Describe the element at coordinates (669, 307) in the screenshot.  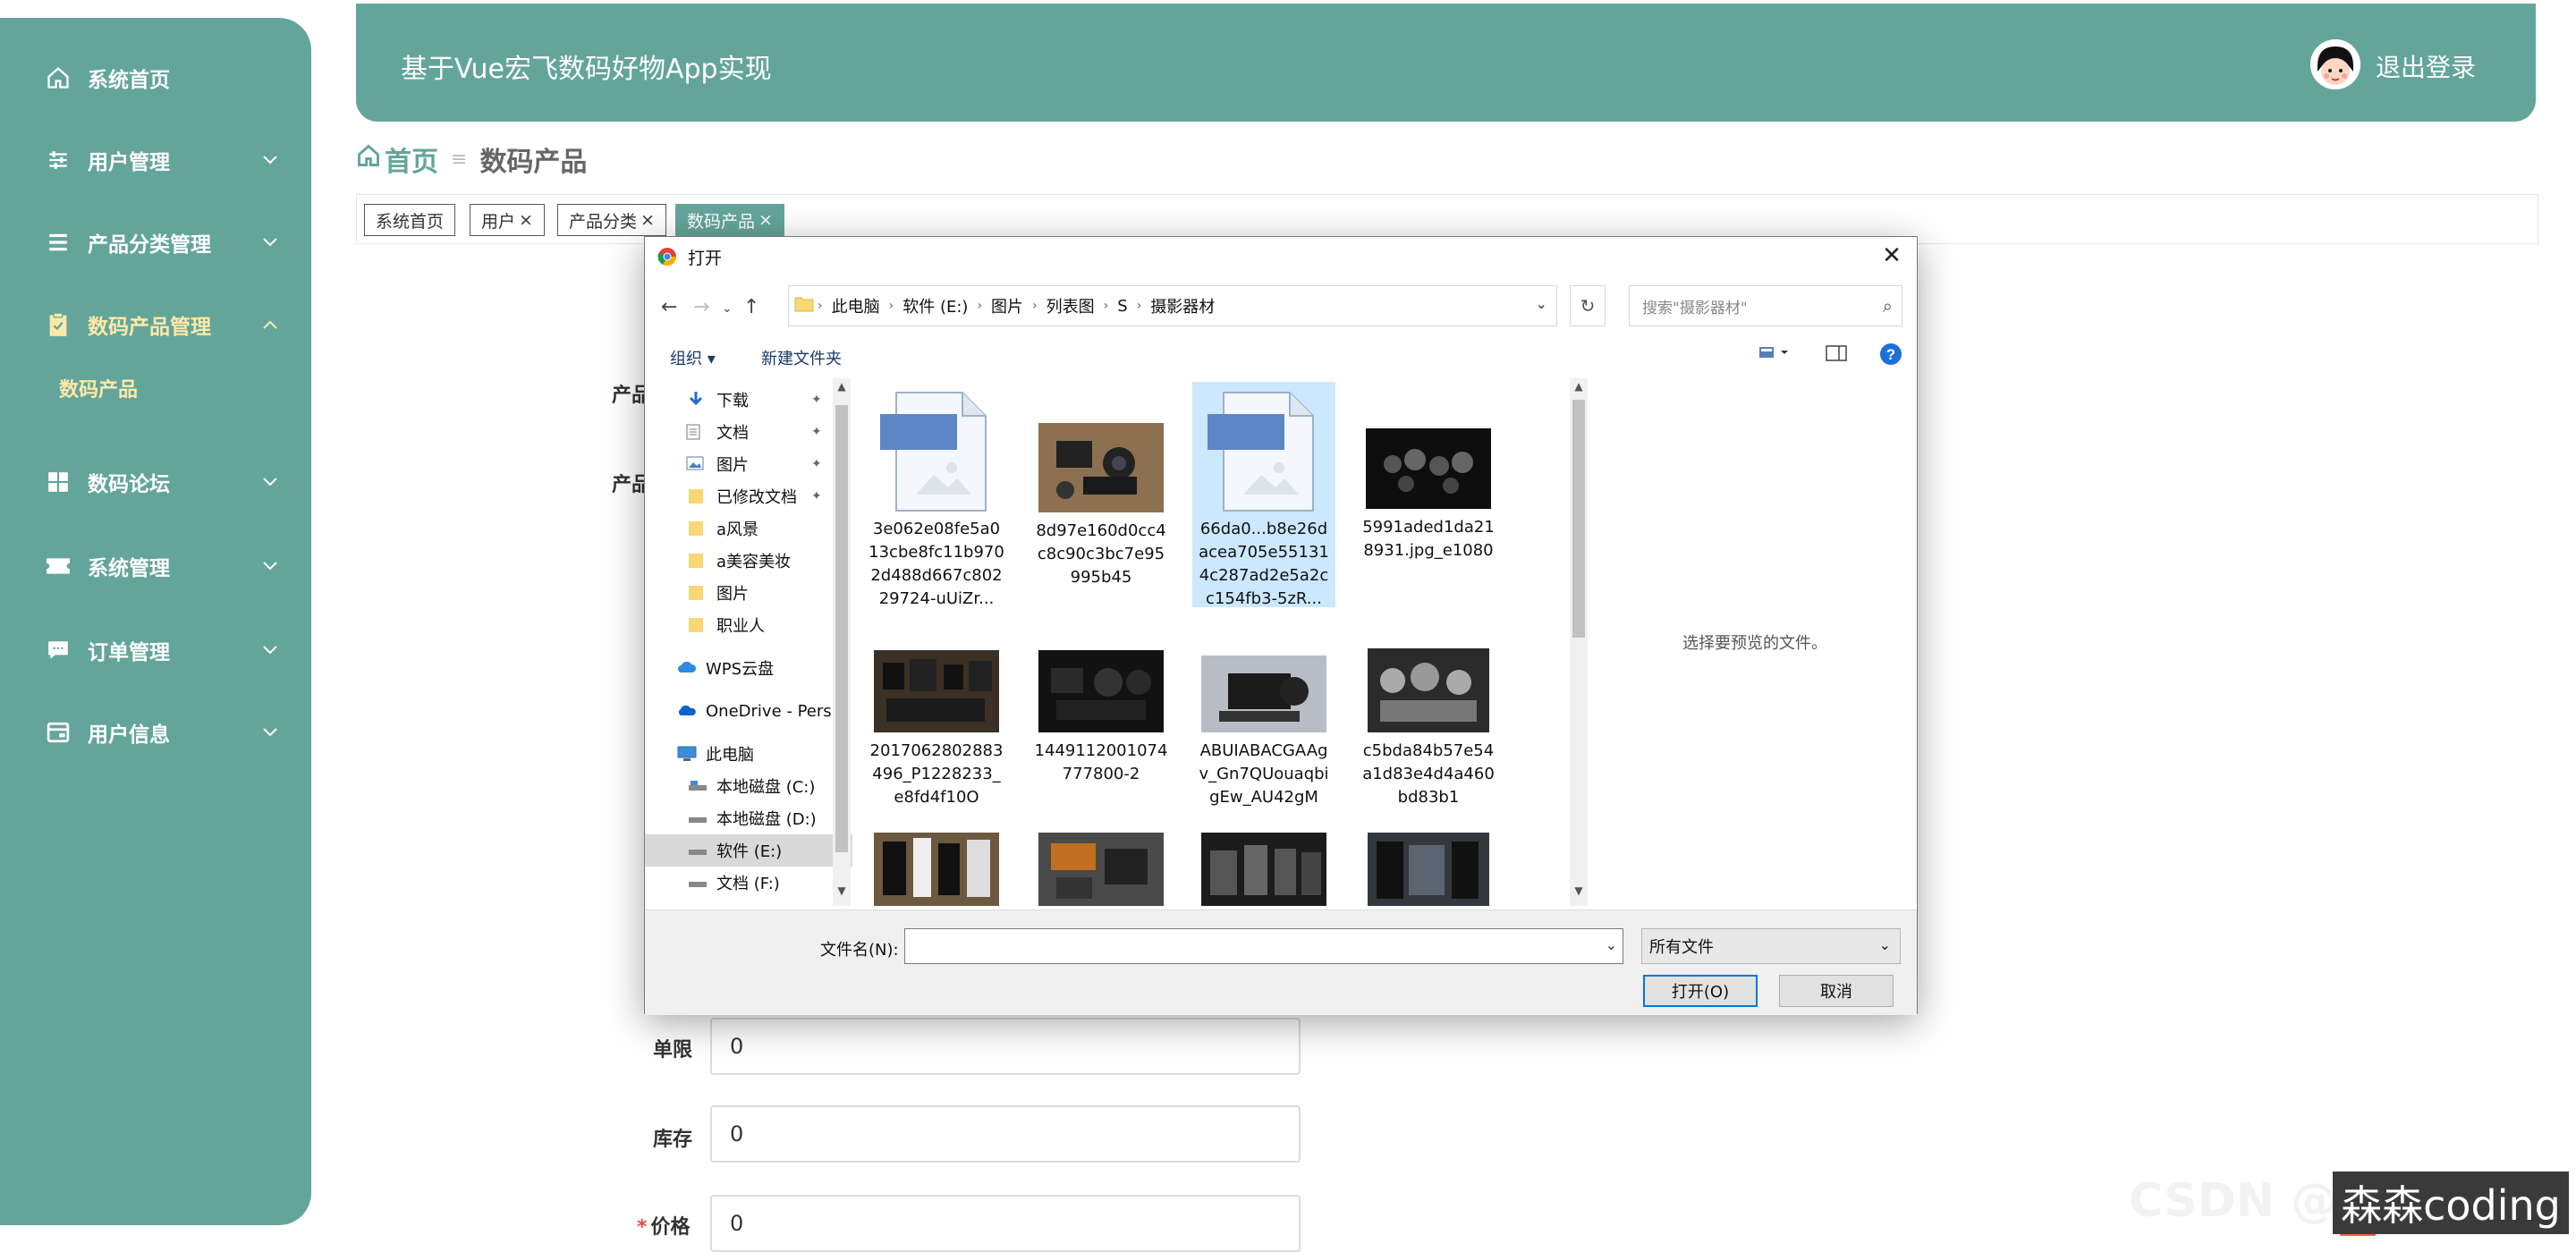
I see `back-arrow-icon: ←` at that location.